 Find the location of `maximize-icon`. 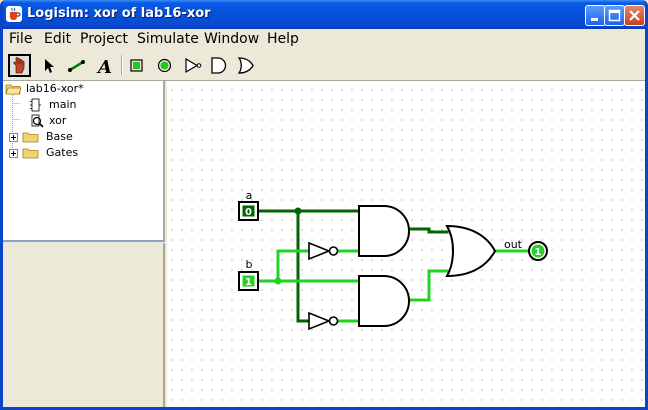

maximize-icon is located at coordinates (614, 15).